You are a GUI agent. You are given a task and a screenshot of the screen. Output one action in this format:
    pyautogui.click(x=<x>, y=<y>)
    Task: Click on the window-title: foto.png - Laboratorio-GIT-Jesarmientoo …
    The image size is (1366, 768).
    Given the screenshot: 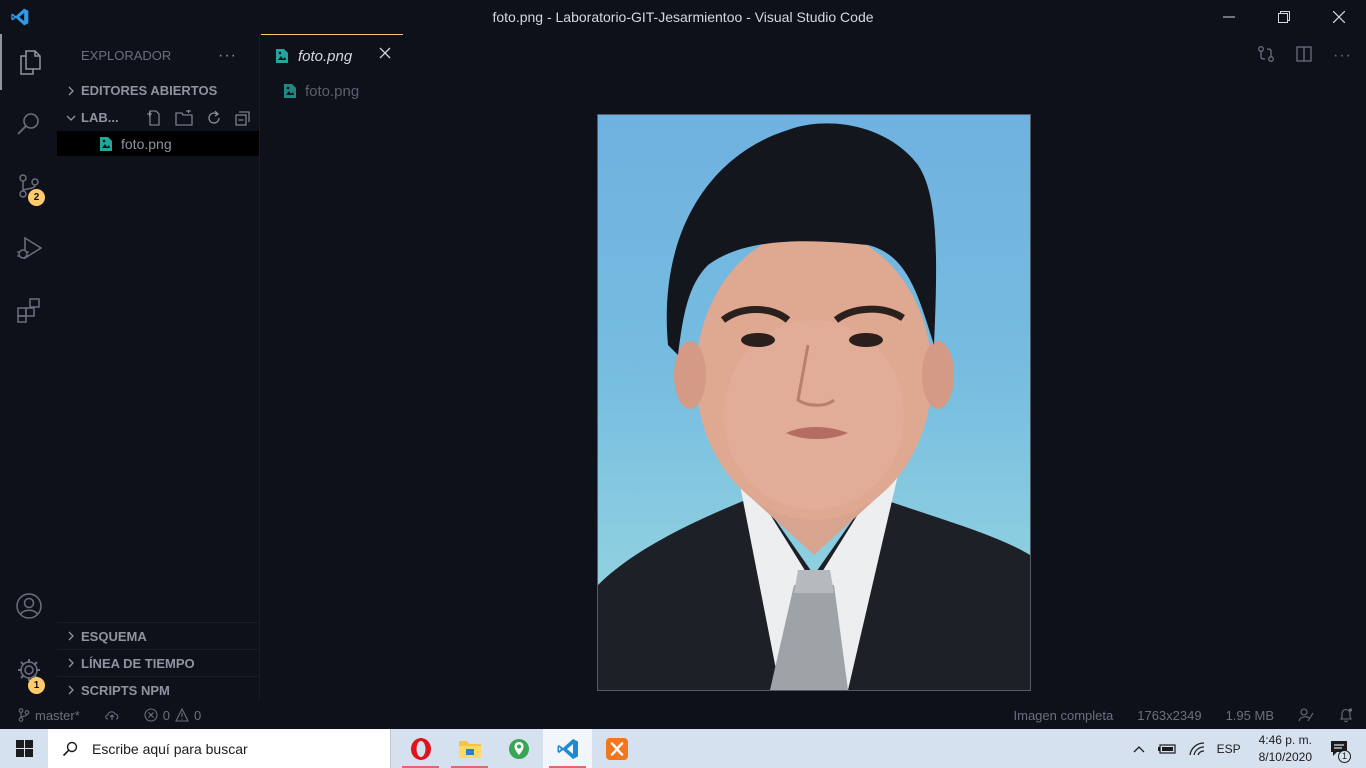 What is the action you would take?
    pyautogui.click(x=683, y=17)
    